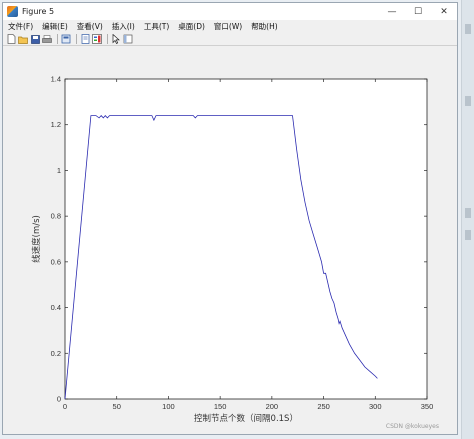 The image size is (474, 439). I want to click on property-editor-icon, so click(128, 39).